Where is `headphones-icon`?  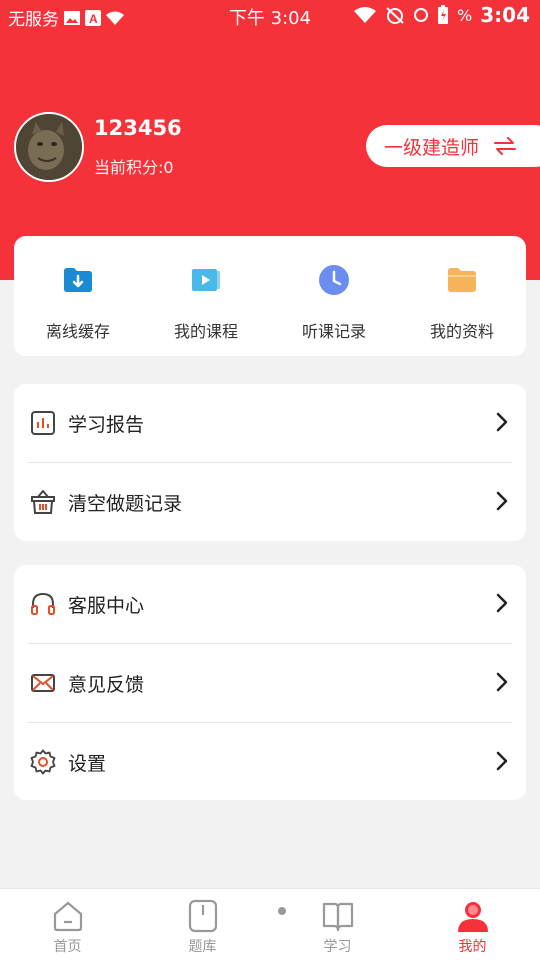 headphones-icon is located at coordinates (43, 603).